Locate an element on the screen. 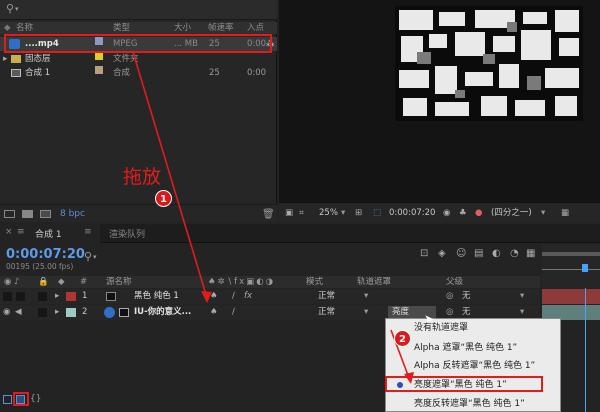 Image resolution: width=600 pixels, height=412 pixels. drag-annotation-label: 拖放 is located at coordinates (142, 177).